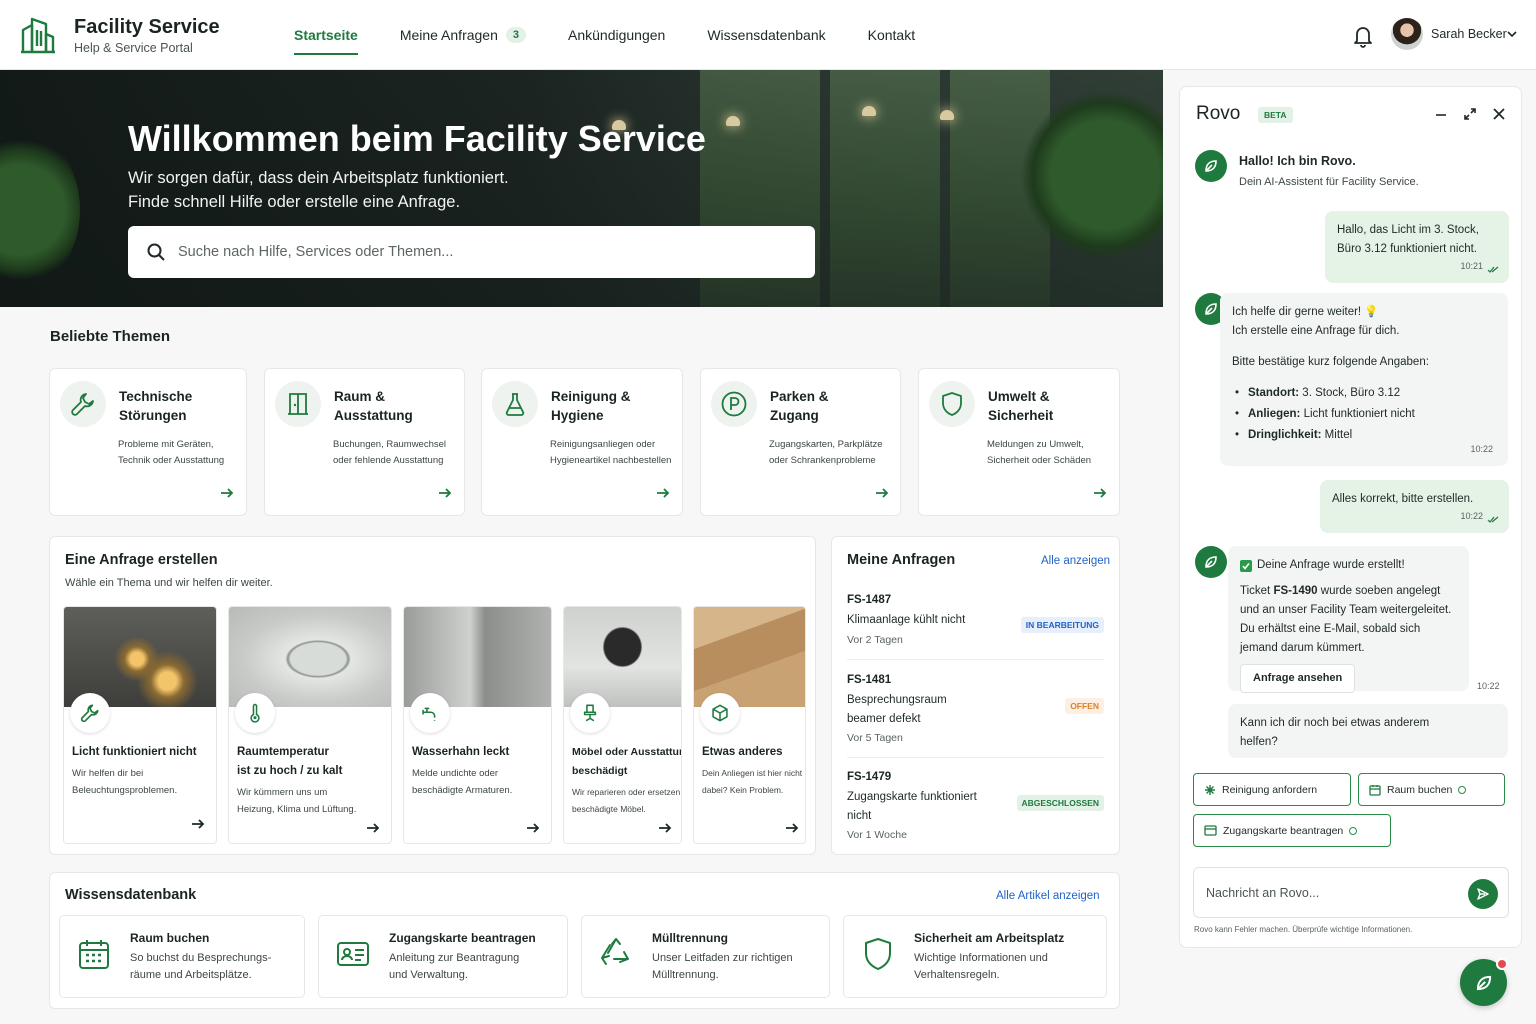 This screenshot has height=1024, width=1536. I want to click on topic-icon-wrap, so click(734, 404).